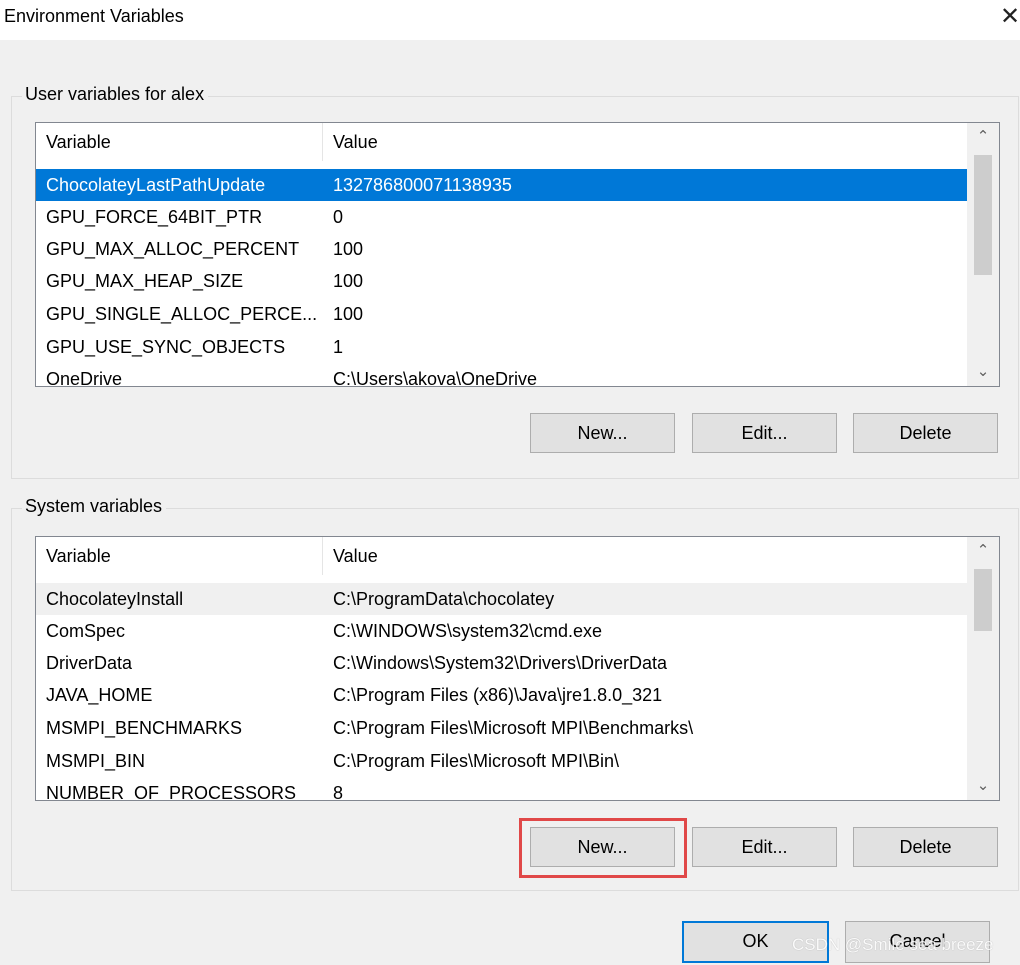 This screenshot has height=965, width=1020. I want to click on variable-name: ComSpec, so click(86, 631).